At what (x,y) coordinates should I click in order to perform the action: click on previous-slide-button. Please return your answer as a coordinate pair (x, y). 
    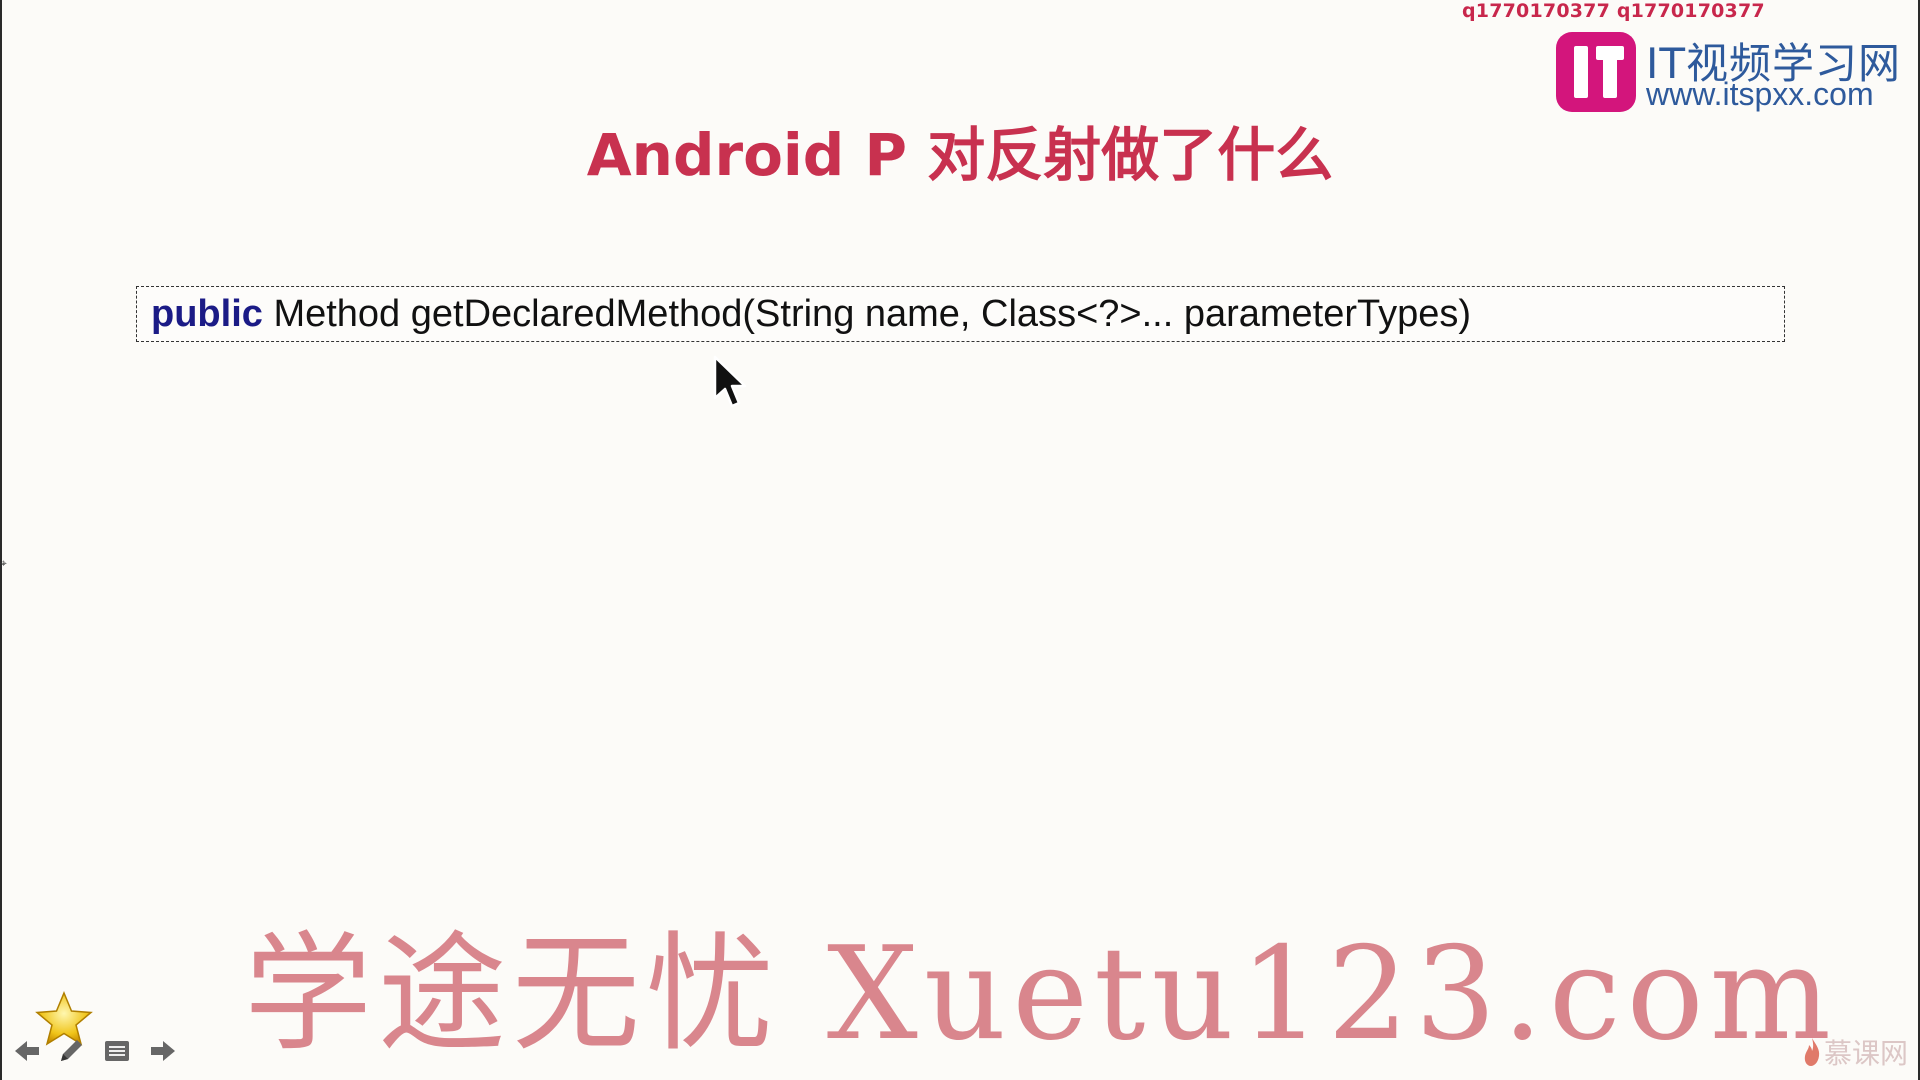
    Looking at the image, I should click on (27, 1051).